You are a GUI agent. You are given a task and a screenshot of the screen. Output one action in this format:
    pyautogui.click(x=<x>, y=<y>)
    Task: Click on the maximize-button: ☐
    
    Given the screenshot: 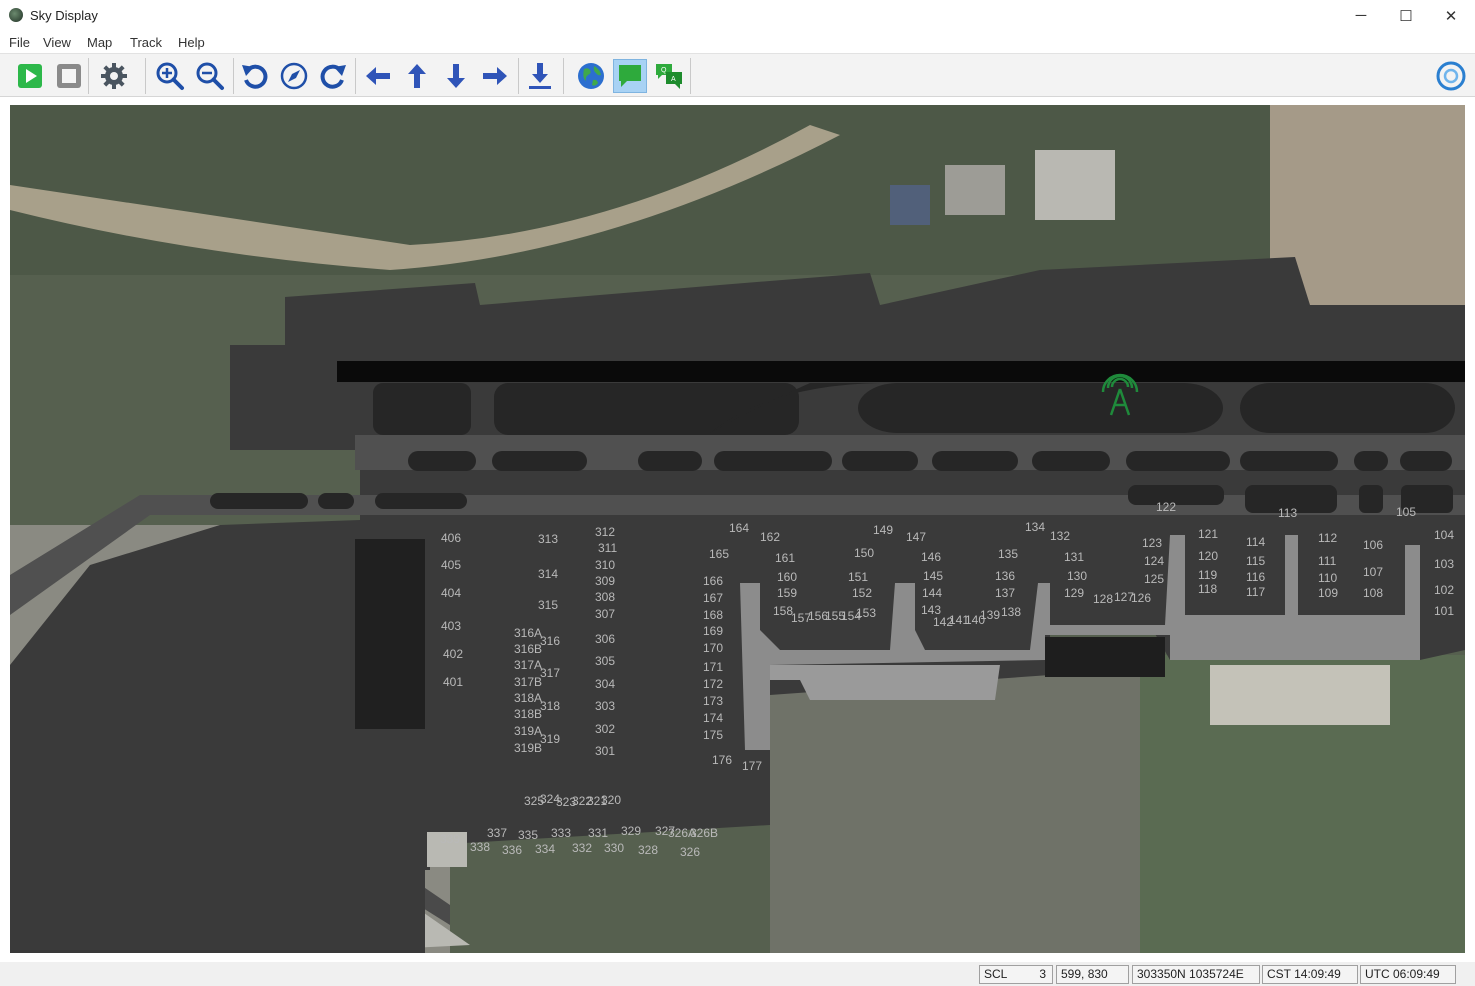 What is the action you would take?
    pyautogui.click(x=1406, y=15)
    